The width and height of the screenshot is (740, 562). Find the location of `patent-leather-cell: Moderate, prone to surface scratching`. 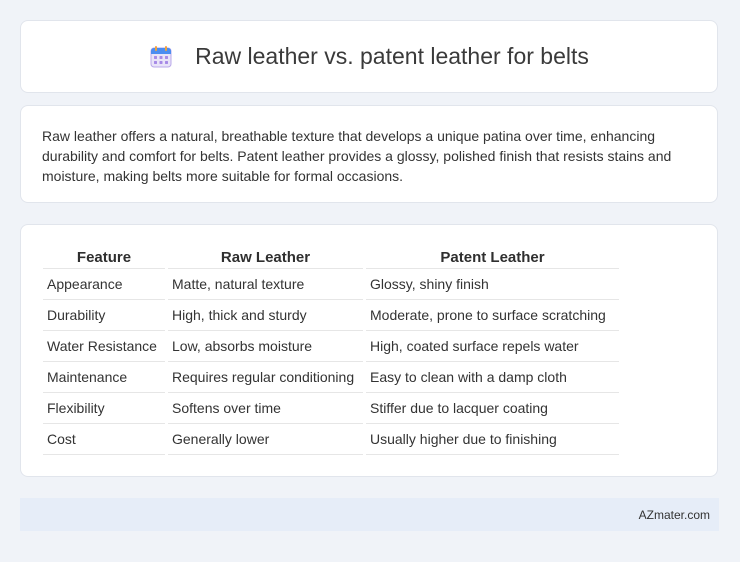

patent-leather-cell: Moderate, prone to surface scratching is located at coordinates (492, 315).